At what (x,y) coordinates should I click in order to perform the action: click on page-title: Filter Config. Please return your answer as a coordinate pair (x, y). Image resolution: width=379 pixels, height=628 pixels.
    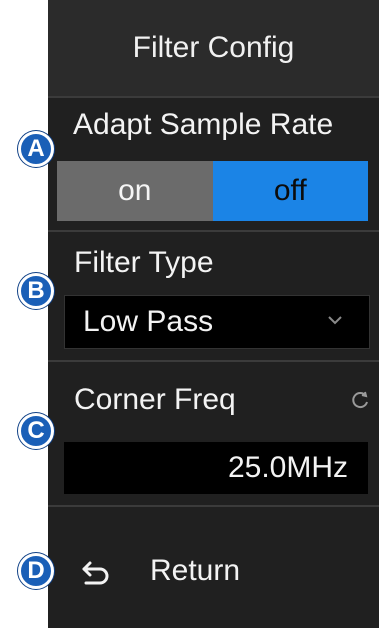
    Looking at the image, I should click on (213, 48).